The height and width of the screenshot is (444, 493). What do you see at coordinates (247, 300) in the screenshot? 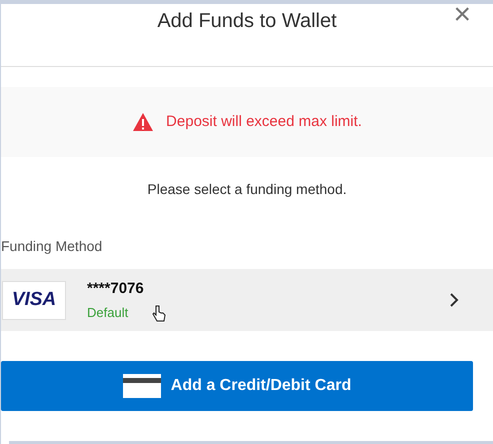
I see `card-row: VISA ****7076 Default` at bounding box center [247, 300].